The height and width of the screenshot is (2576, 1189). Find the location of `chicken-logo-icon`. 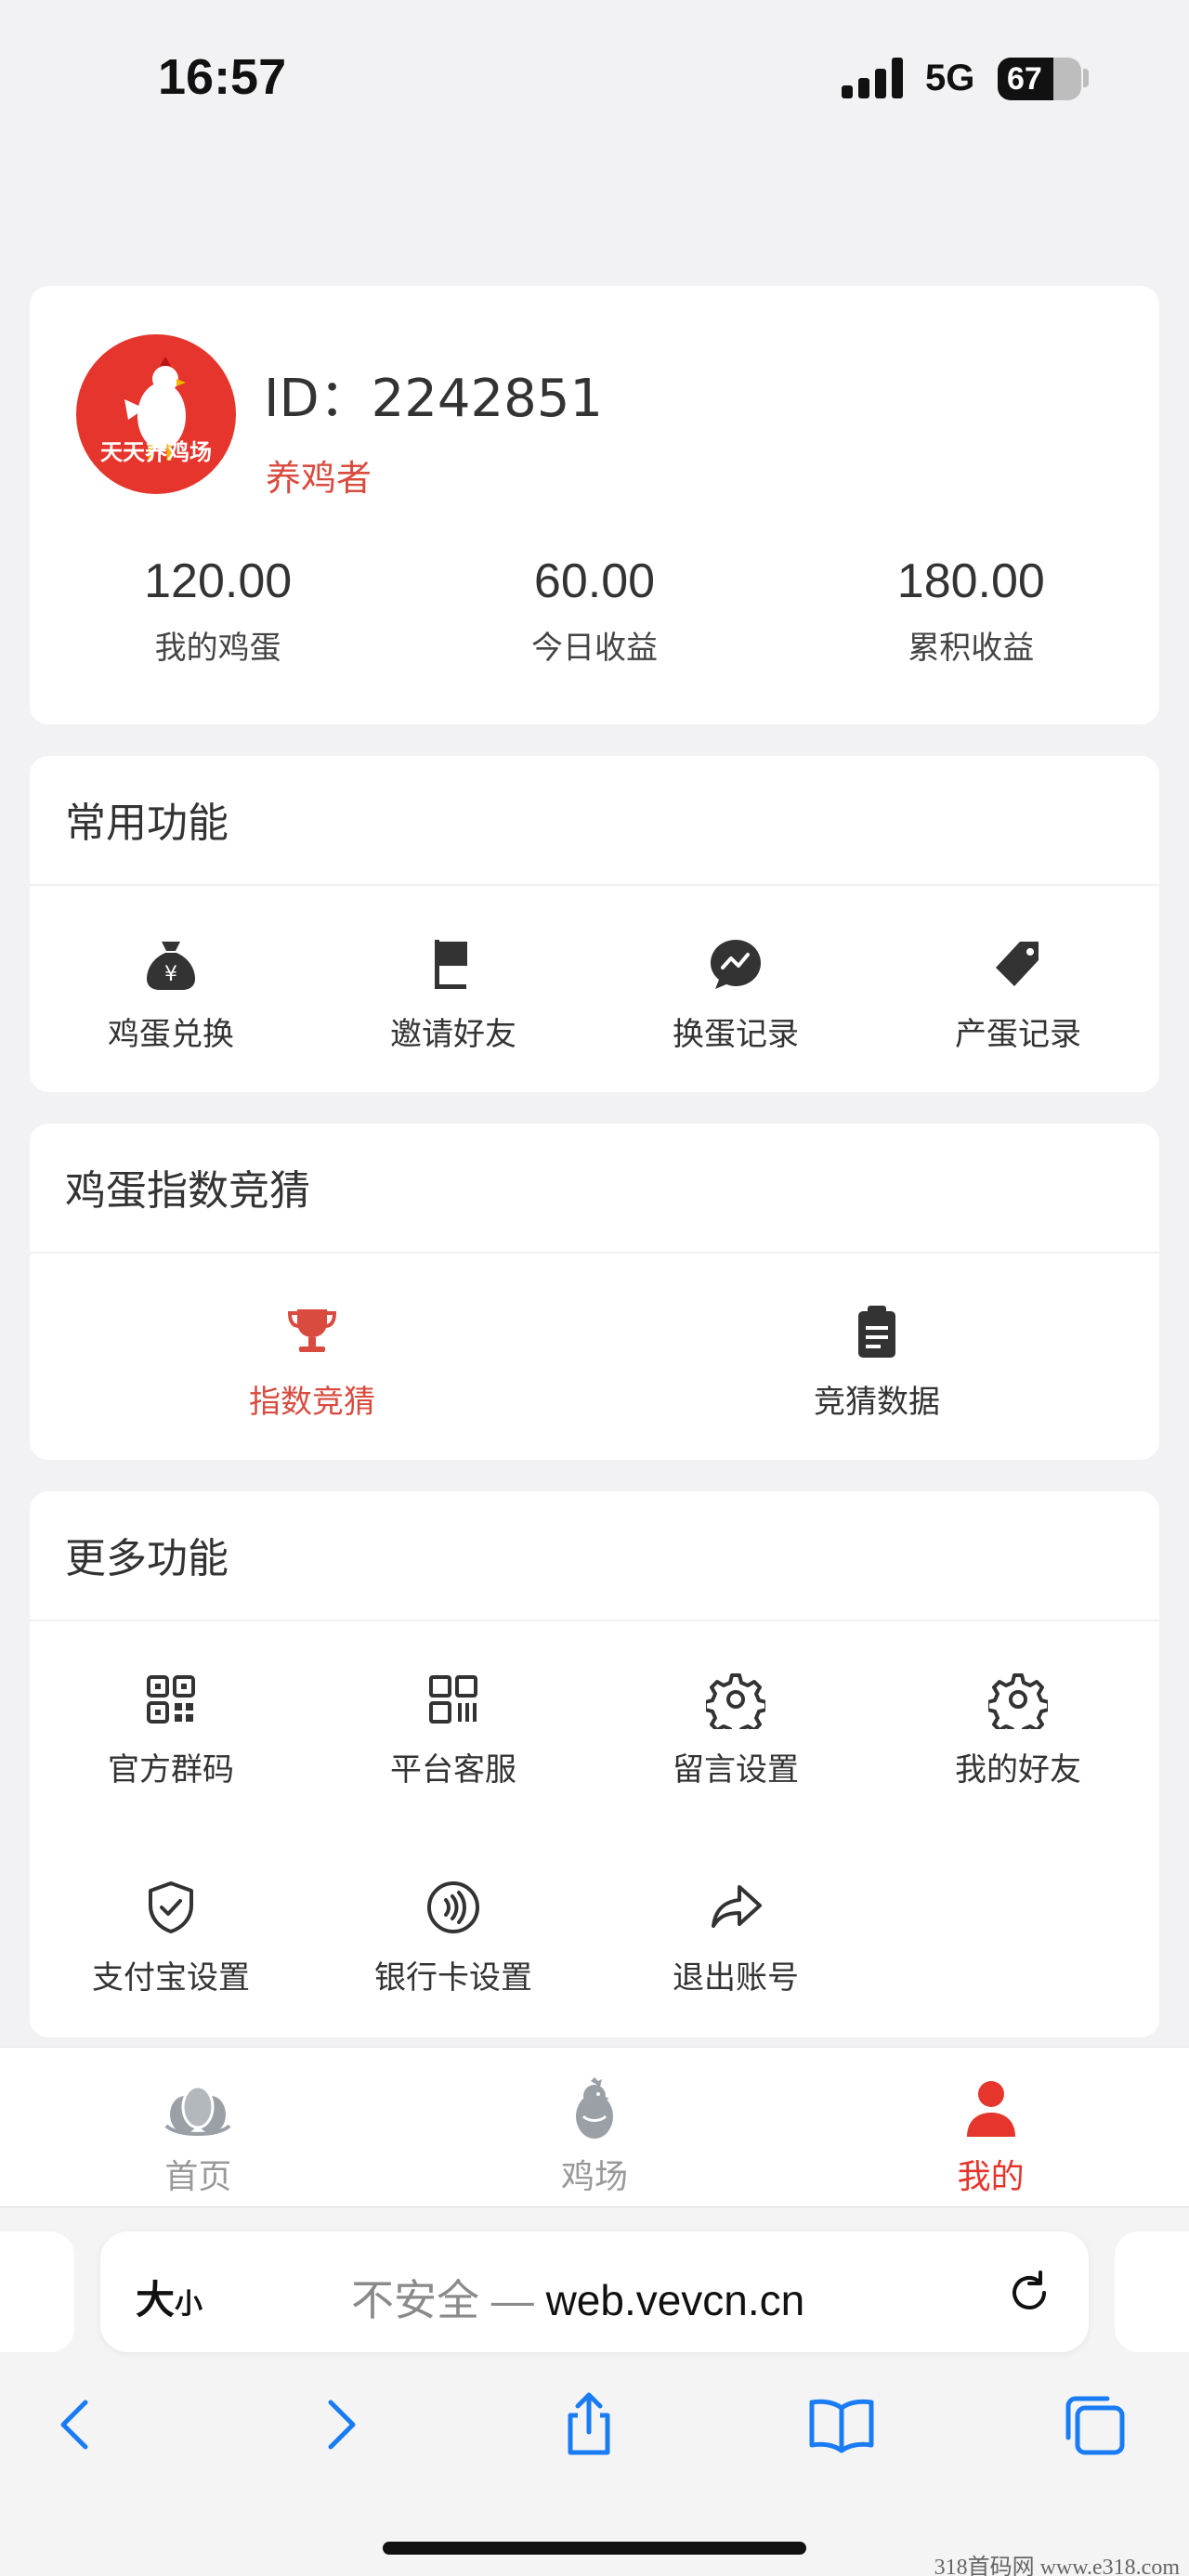

chicken-logo-icon is located at coordinates (155, 409).